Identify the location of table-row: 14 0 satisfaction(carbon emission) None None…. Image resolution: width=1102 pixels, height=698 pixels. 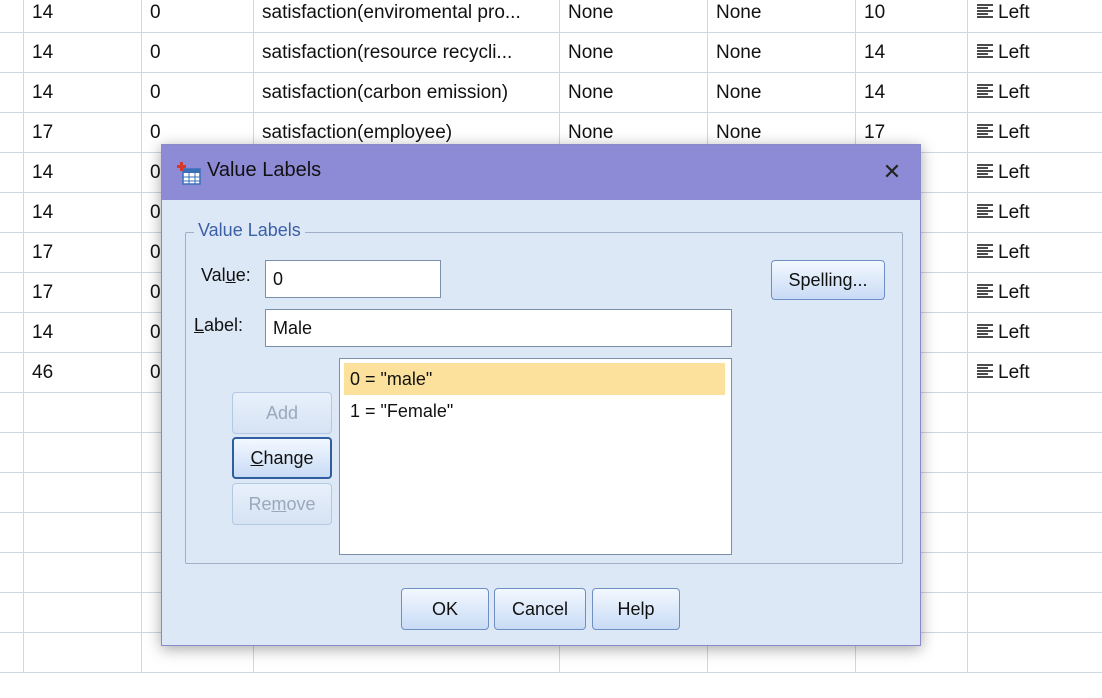
(551, 93).